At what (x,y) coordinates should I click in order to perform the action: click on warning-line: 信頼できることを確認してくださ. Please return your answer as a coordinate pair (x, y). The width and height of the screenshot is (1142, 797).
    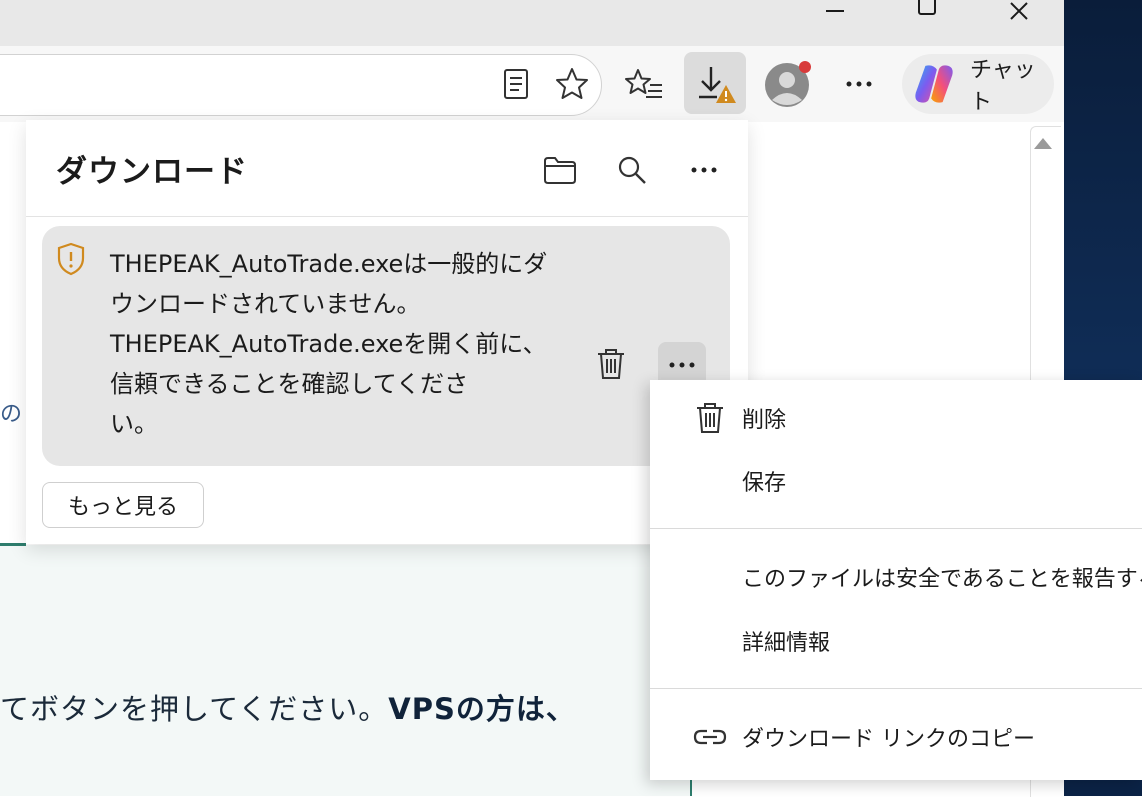
    Looking at the image, I should click on (289, 384).